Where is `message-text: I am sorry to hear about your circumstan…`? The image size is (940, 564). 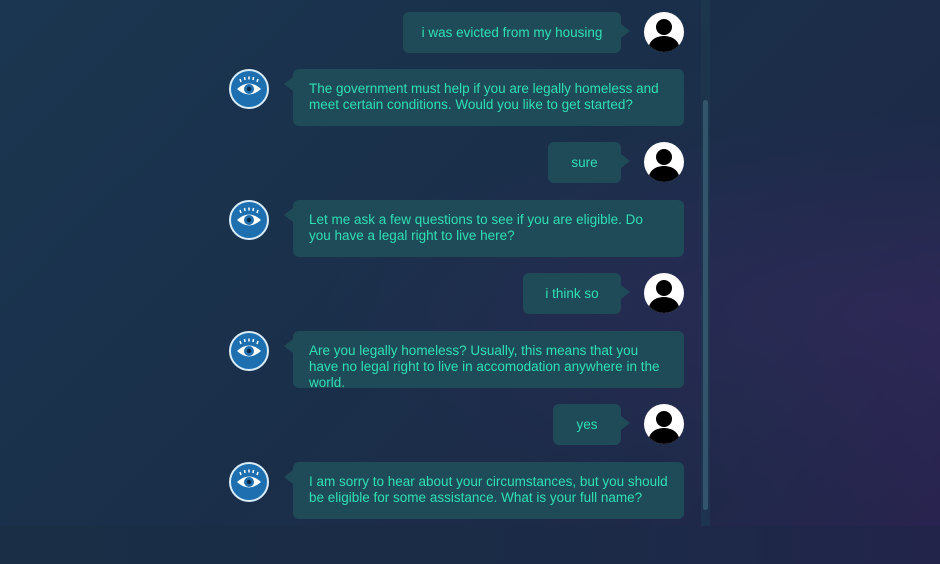
message-text: I am sorry to hear about your circumstan… is located at coordinates (488, 489).